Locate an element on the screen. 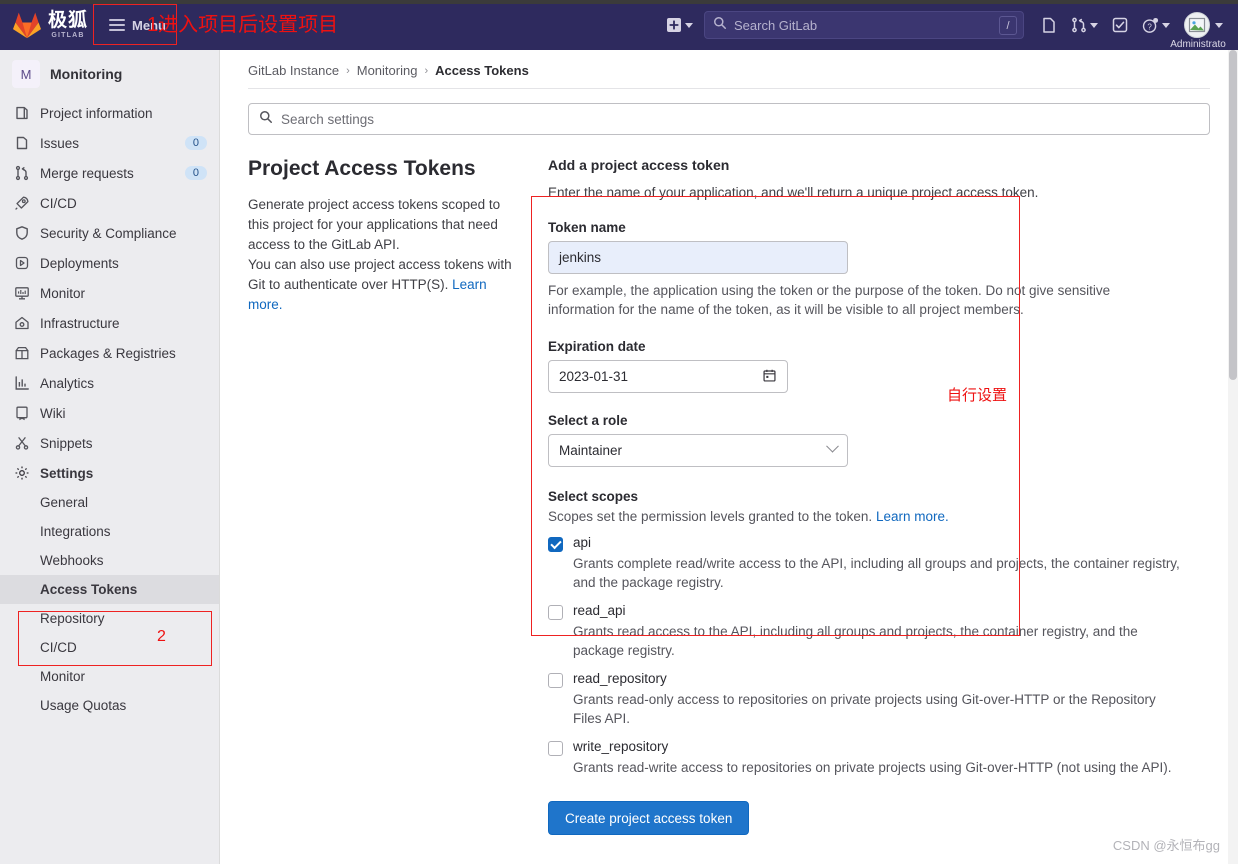  issues-count-badge: 0 is located at coordinates (195, 143).